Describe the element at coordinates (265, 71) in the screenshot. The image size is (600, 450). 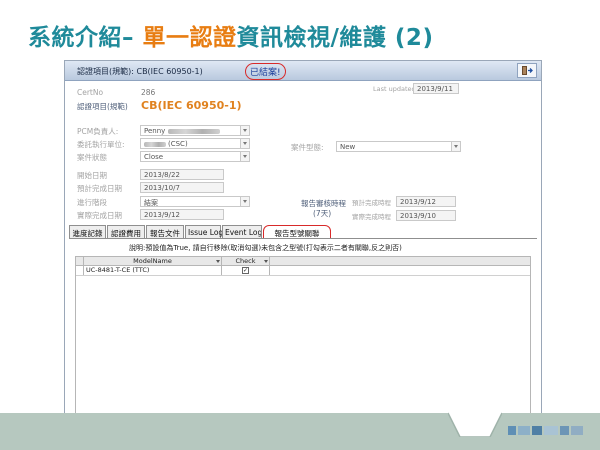
I see `closed-status-stamp: 已結案!` at that location.